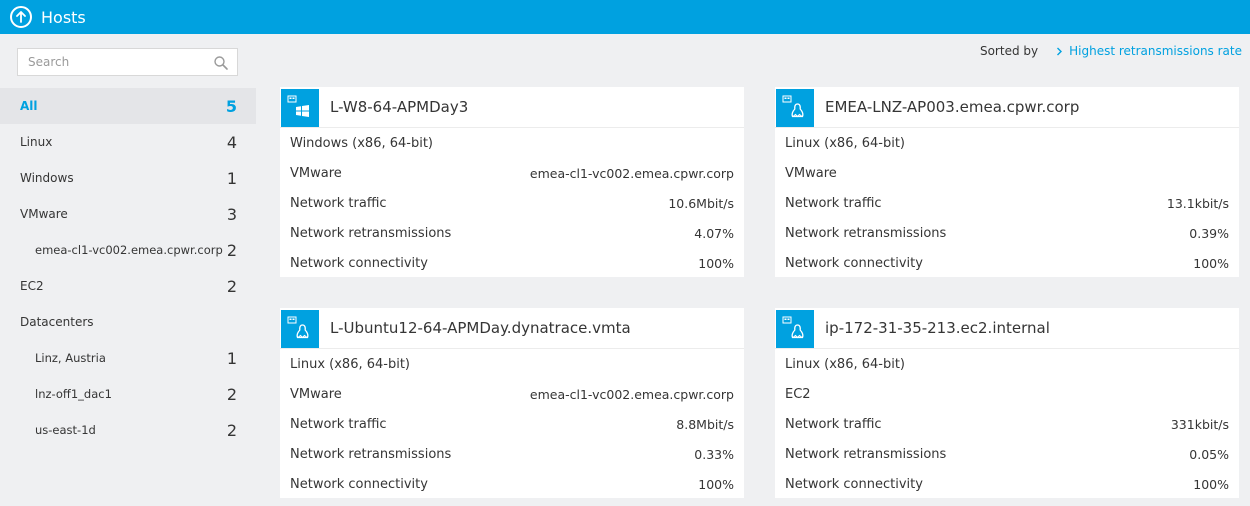  What do you see at coordinates (128, 358) in the screenshot?
I see `filter-datacenter-linz: Linz, Austria 1` at bounding box center [128, 358].